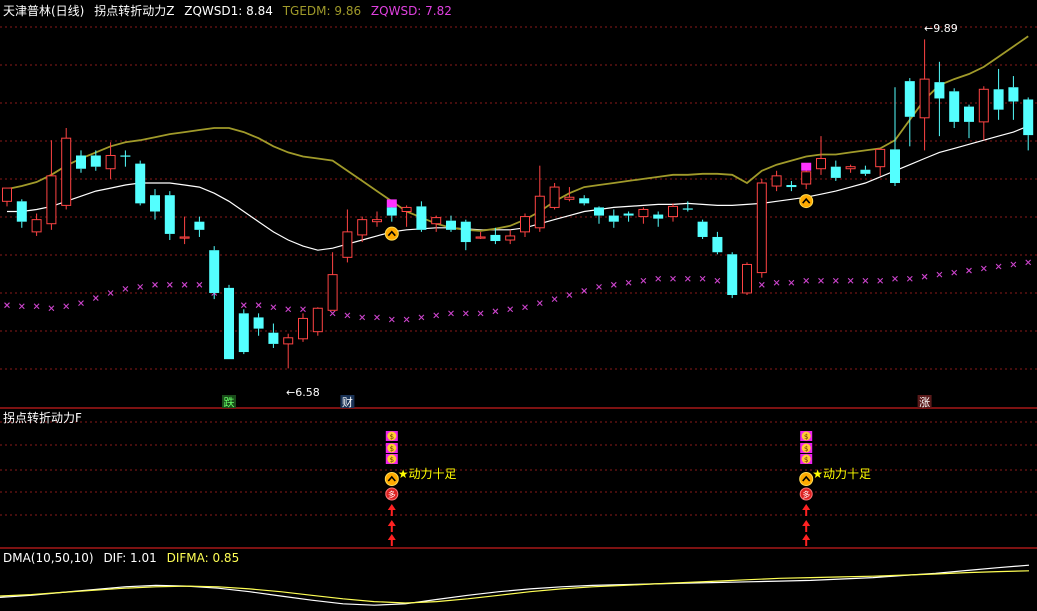  Describe the element at coordinates (322, 11) in the screenshot. I see `tgedm-value: TGEDM: 9.86` at that location.